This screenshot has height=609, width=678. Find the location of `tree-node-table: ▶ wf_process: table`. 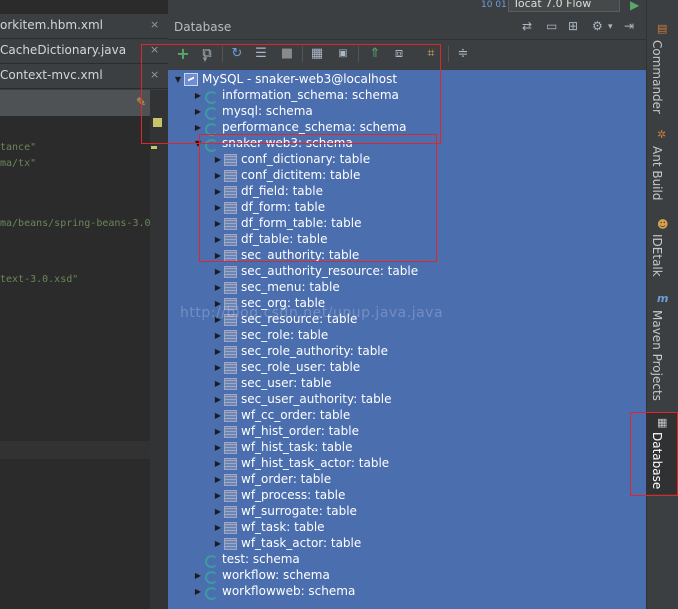

tree-node-table: ▶ wf_process: table is located at coordinates (278, 495).